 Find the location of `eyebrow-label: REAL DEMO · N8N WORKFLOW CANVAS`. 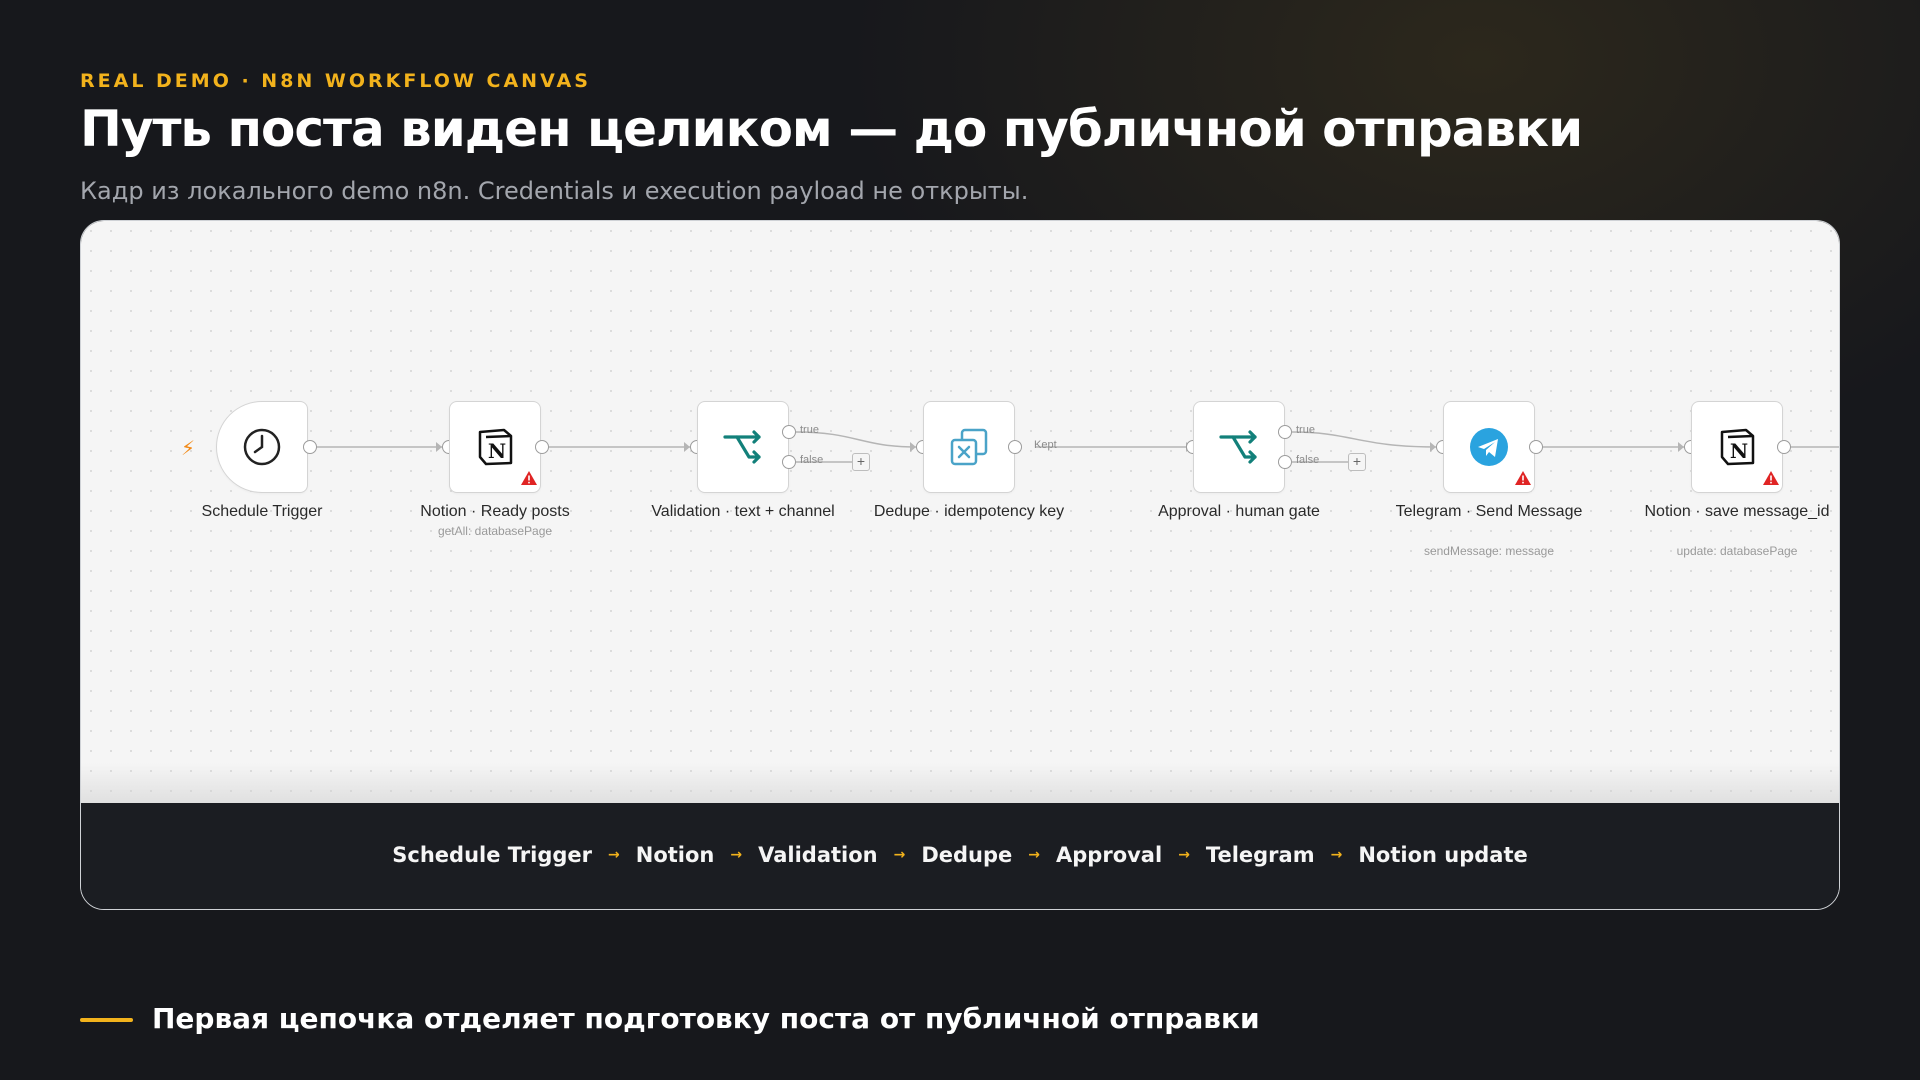

eyebrow-label: REAL DEMO · N8N WORKFLOW CANVAS is located at coordinates (335, 81).